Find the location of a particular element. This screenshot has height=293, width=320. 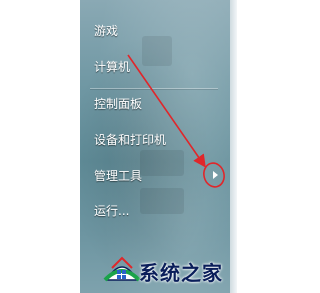

menu-item-devices-and-printers: 设备和打印机 is located at coordinates (130, 140).